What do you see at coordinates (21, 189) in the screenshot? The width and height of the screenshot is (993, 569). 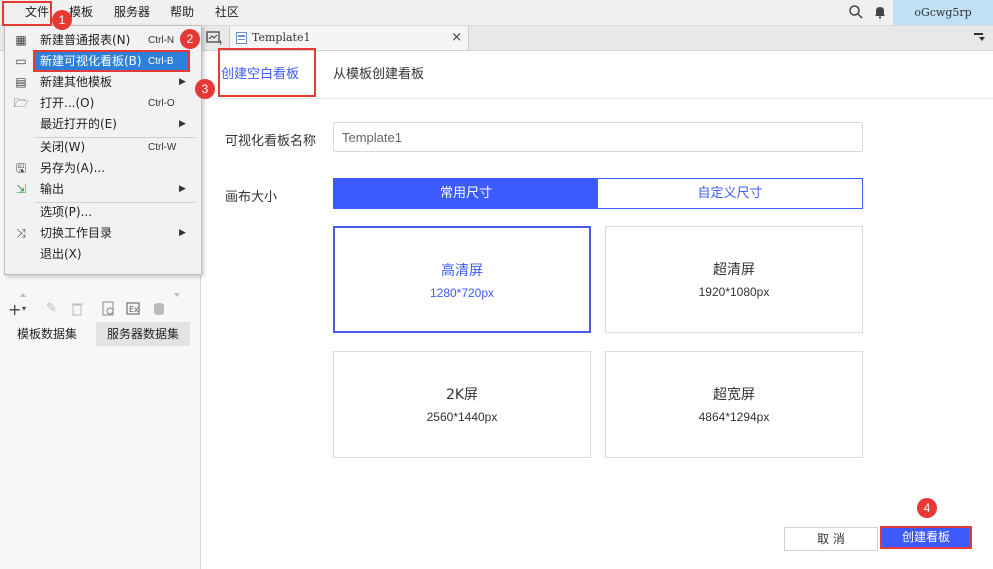 I see `export-icon: ⇲` at bounding box center [21, 189].